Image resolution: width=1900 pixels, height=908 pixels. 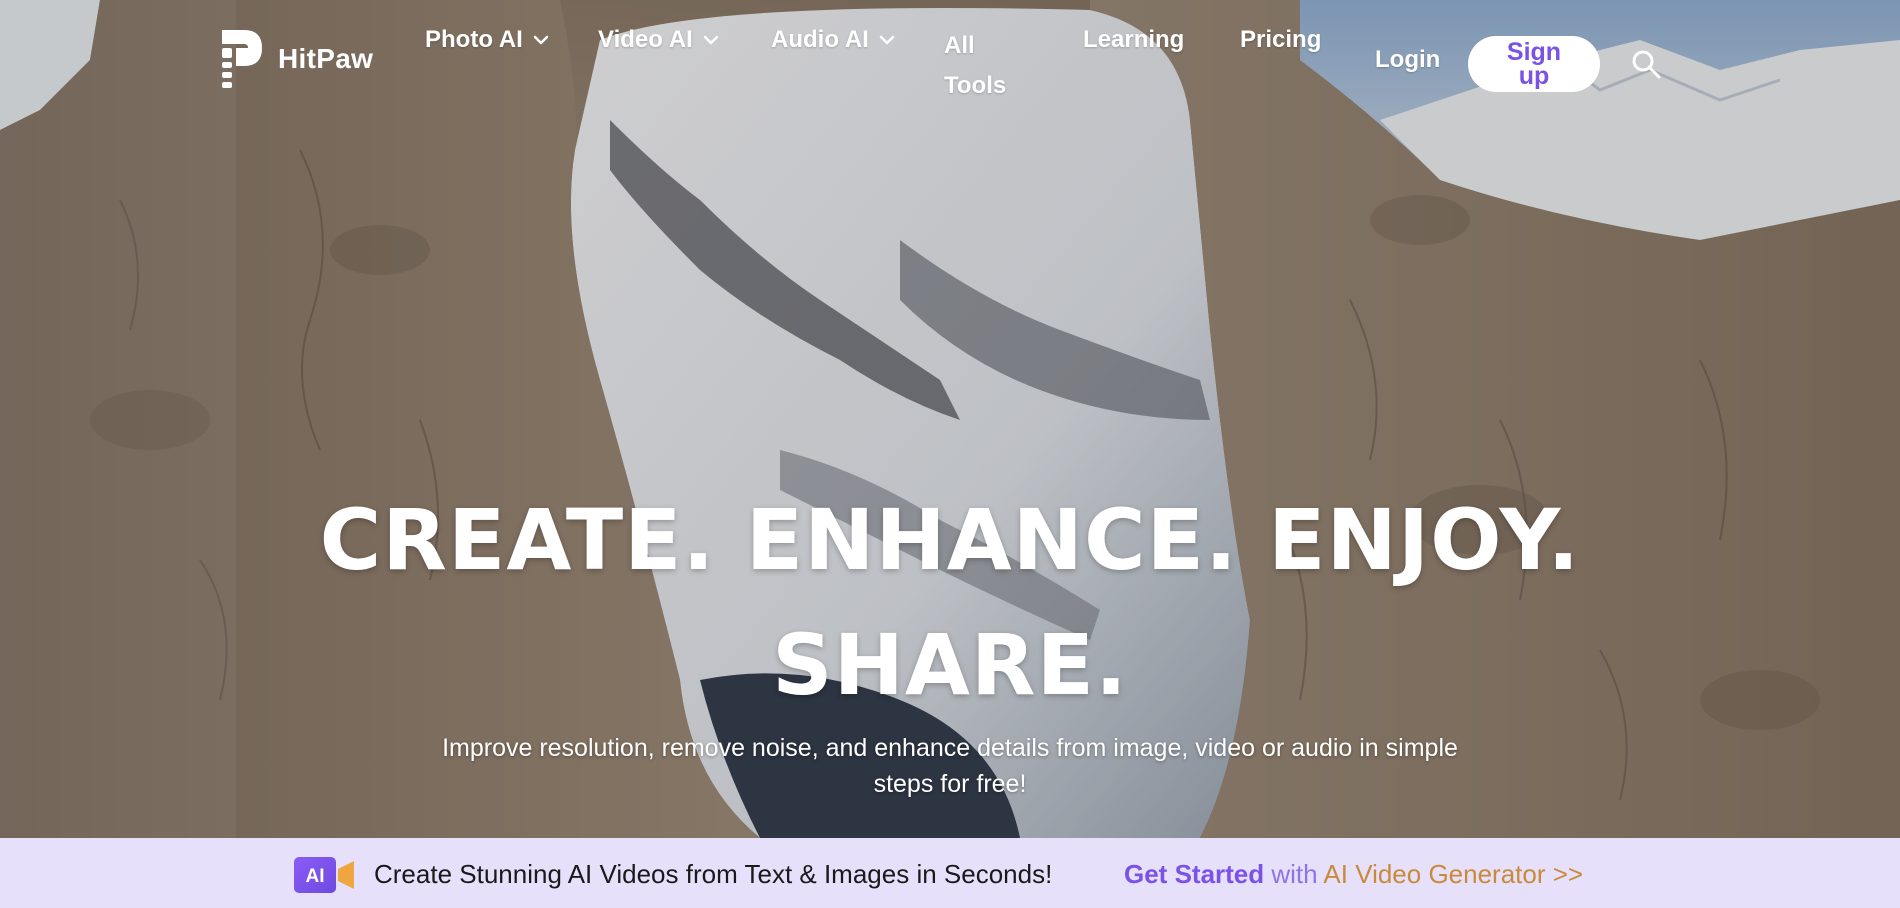 I want to click on nav-video-ai-label: Video AI, so click(x=645, y=39).